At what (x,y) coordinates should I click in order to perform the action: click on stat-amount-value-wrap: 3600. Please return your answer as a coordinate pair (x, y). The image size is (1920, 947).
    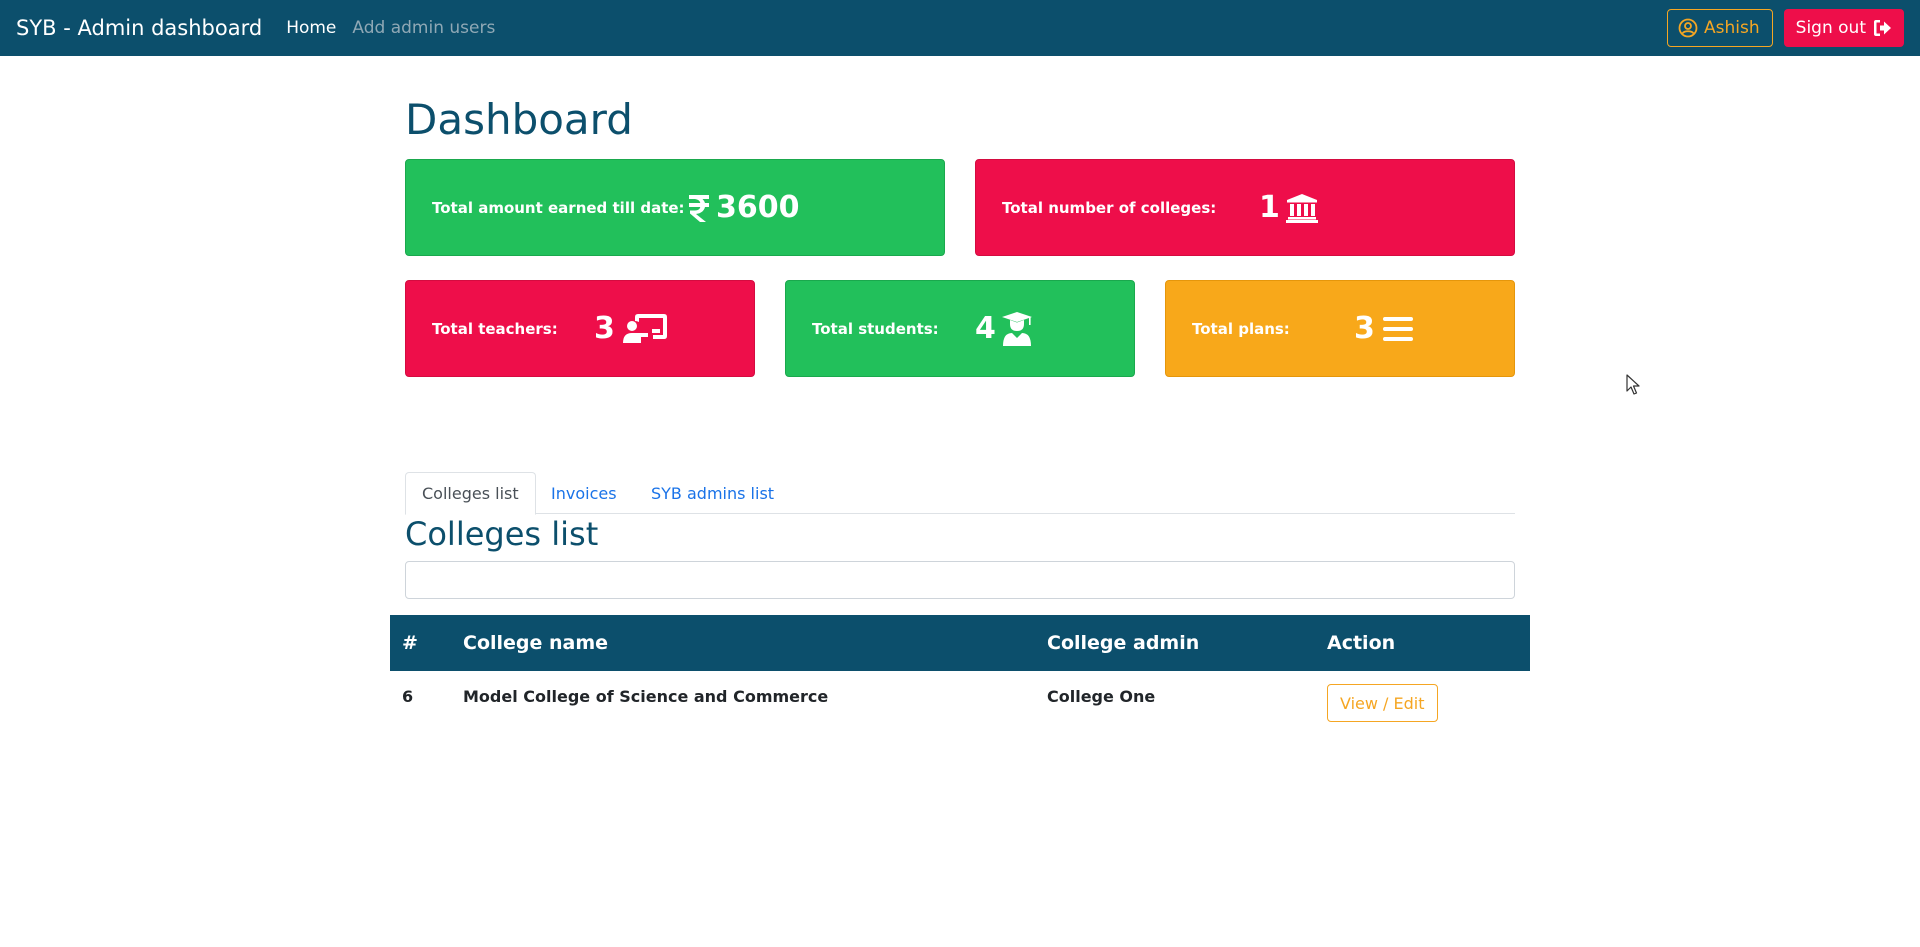
    Looking at the image, I should click on (744, 207).